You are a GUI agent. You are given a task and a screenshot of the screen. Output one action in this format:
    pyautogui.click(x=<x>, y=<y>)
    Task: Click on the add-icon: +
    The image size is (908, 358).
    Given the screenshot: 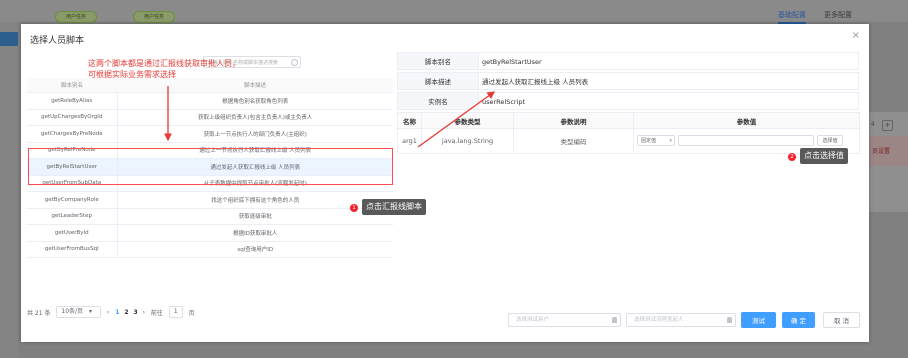 What is the action you would take?
    pyautogui.click(x=887, y=125)
    